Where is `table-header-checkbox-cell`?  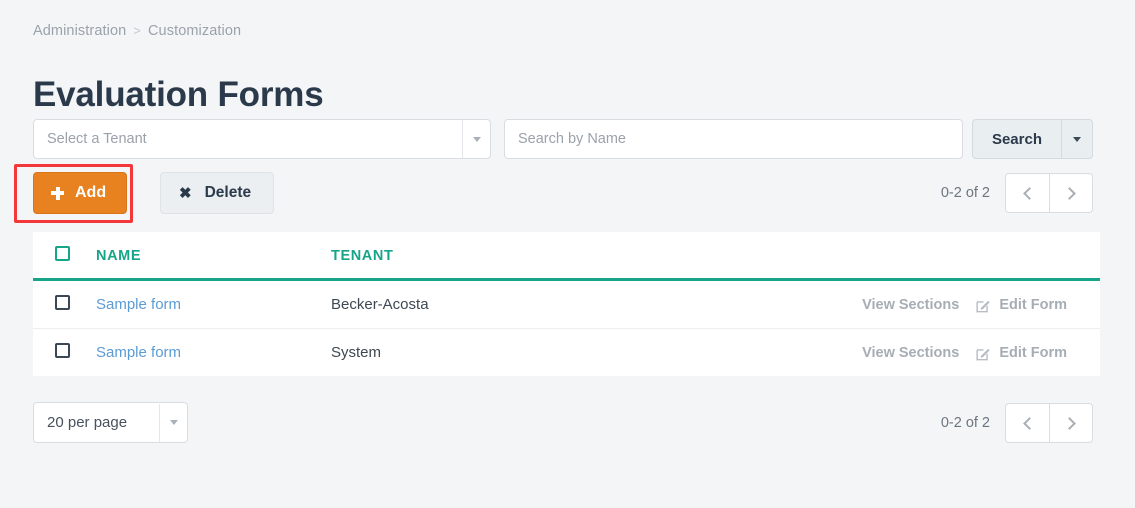
table-header-checkbox-cell is located at coordinates (64, 256).